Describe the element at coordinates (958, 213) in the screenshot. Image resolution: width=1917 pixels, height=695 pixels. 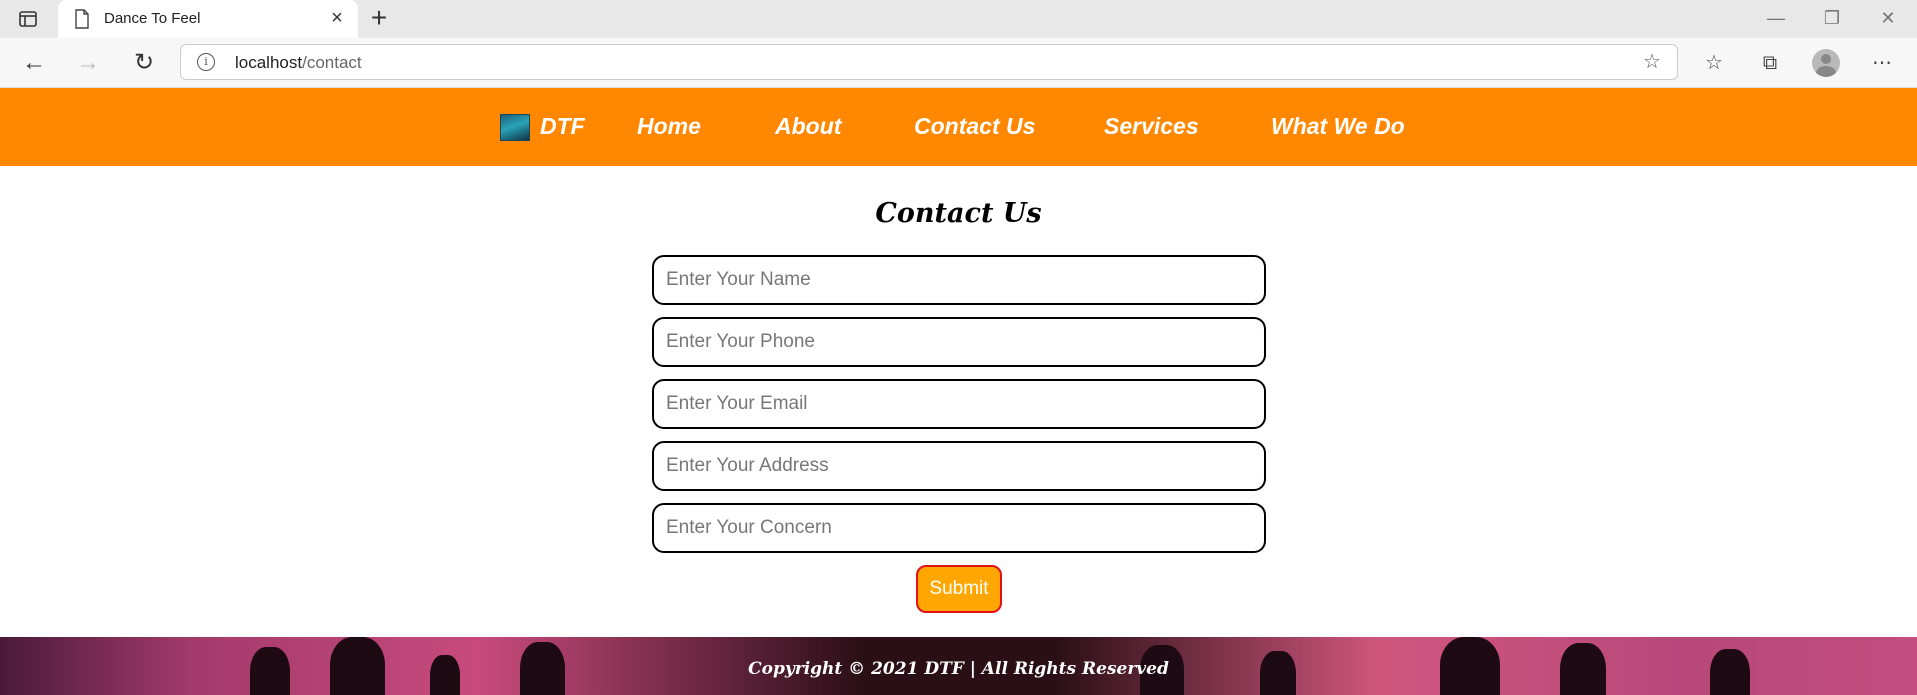
I see `page-title: Contact Us` at that location.